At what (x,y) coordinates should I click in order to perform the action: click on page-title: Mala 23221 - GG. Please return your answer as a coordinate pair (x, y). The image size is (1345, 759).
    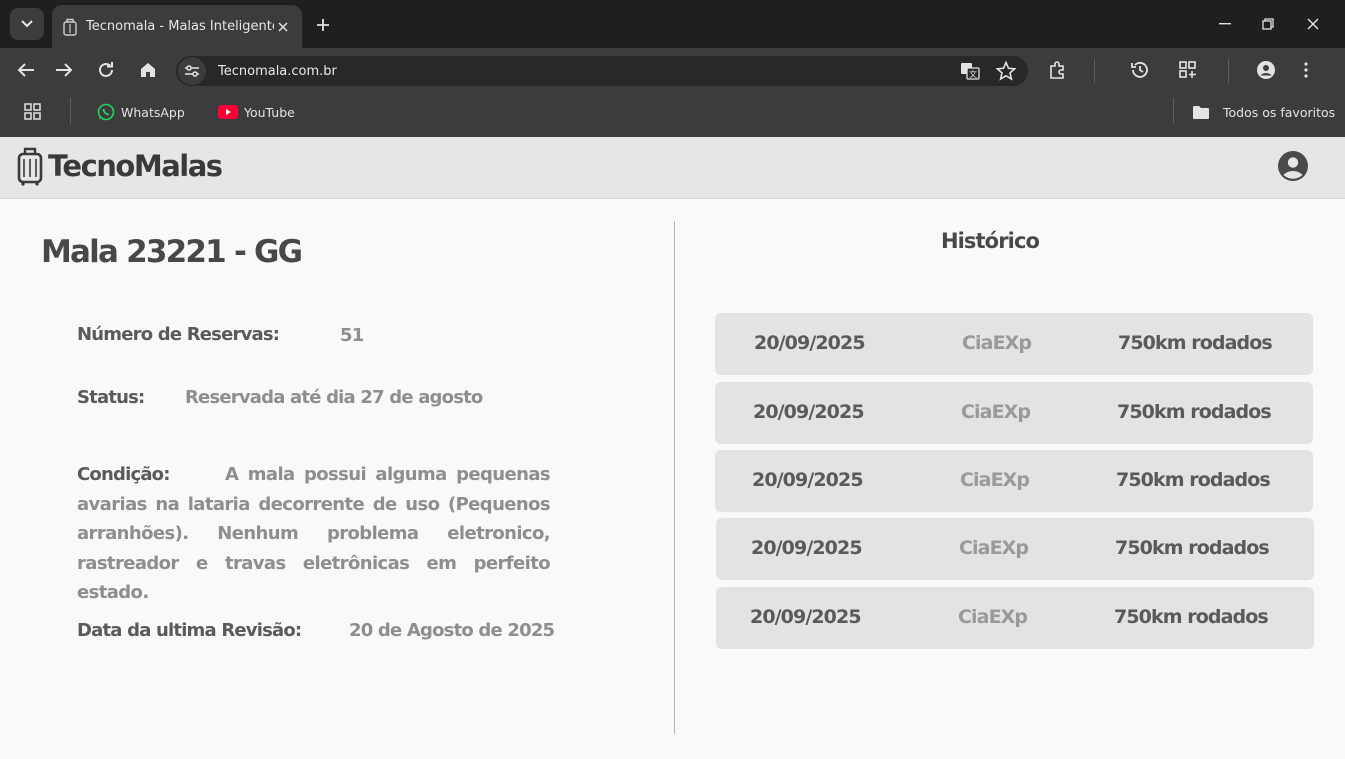
    Looking at the image, I should click on (172, 252).